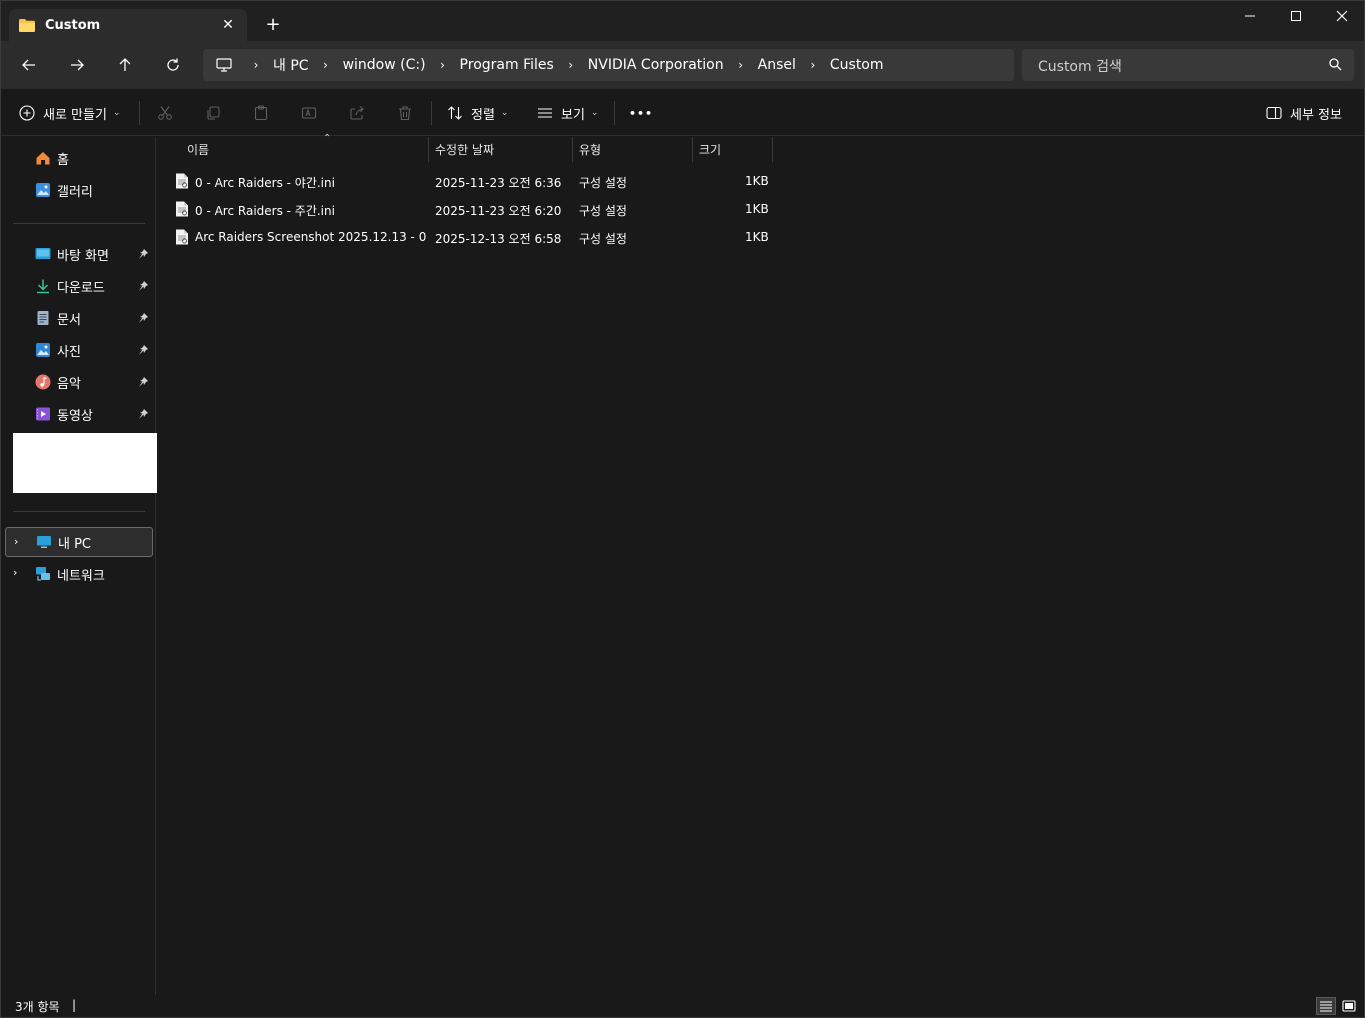 The width and height of the screenshot is (1365, 1018). I want to click on sidebar-item-label: 음악, so click(69, 384).